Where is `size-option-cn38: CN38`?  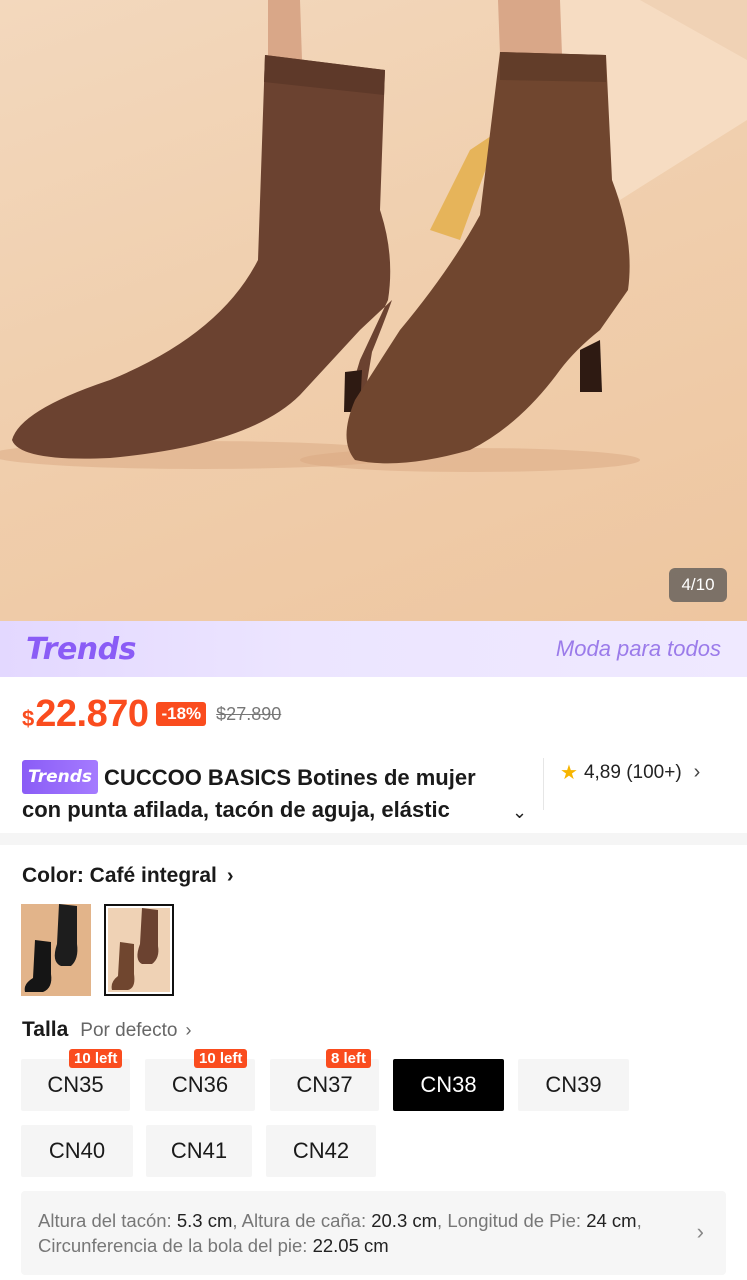 size-option-cn38: CN38 is located at coordinates (448, 1085).